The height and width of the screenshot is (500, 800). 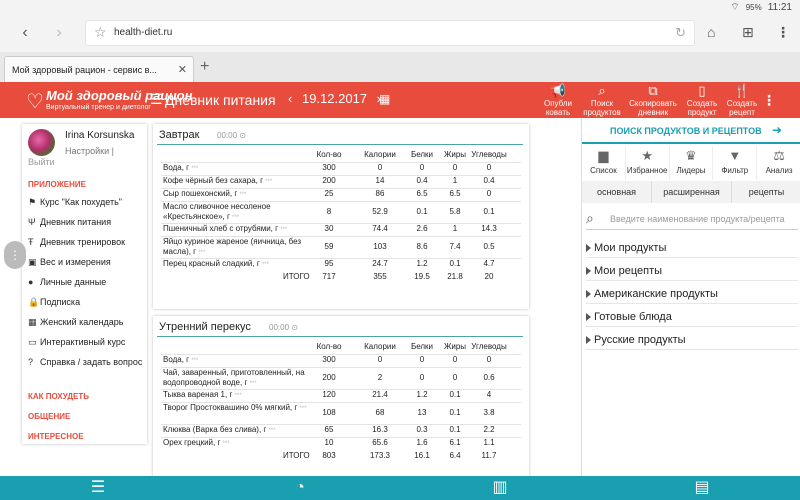 I want to click on category-my-products: Мои продукты, so click(x=692, y=249).